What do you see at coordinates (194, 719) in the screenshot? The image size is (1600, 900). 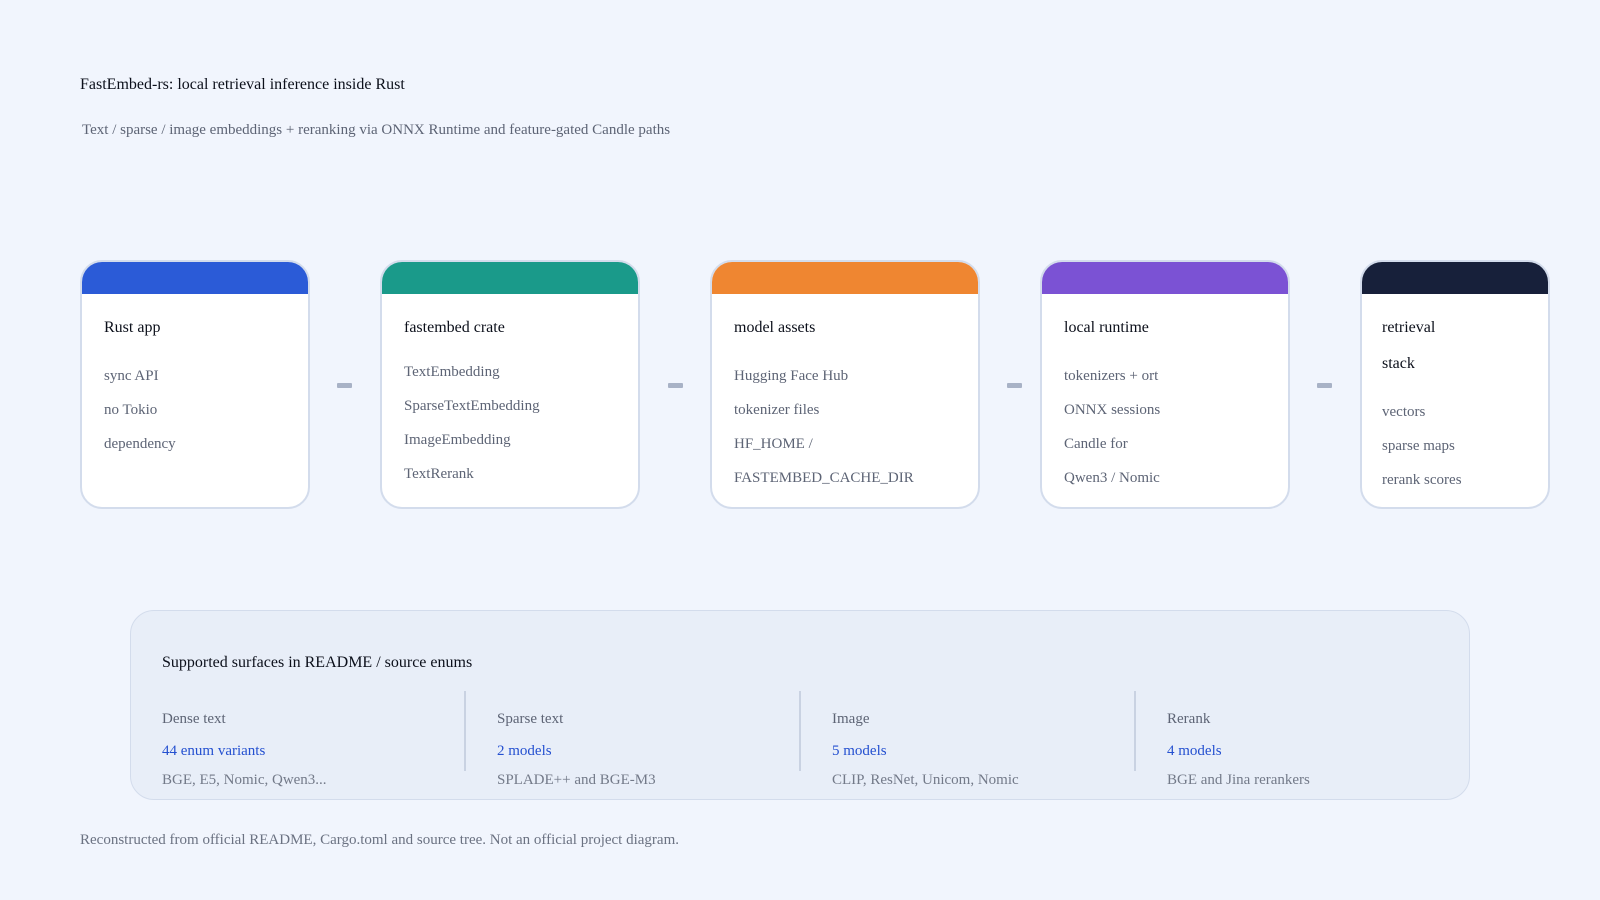 I see `column-label: Dense text` at bounding box center [194, 719].